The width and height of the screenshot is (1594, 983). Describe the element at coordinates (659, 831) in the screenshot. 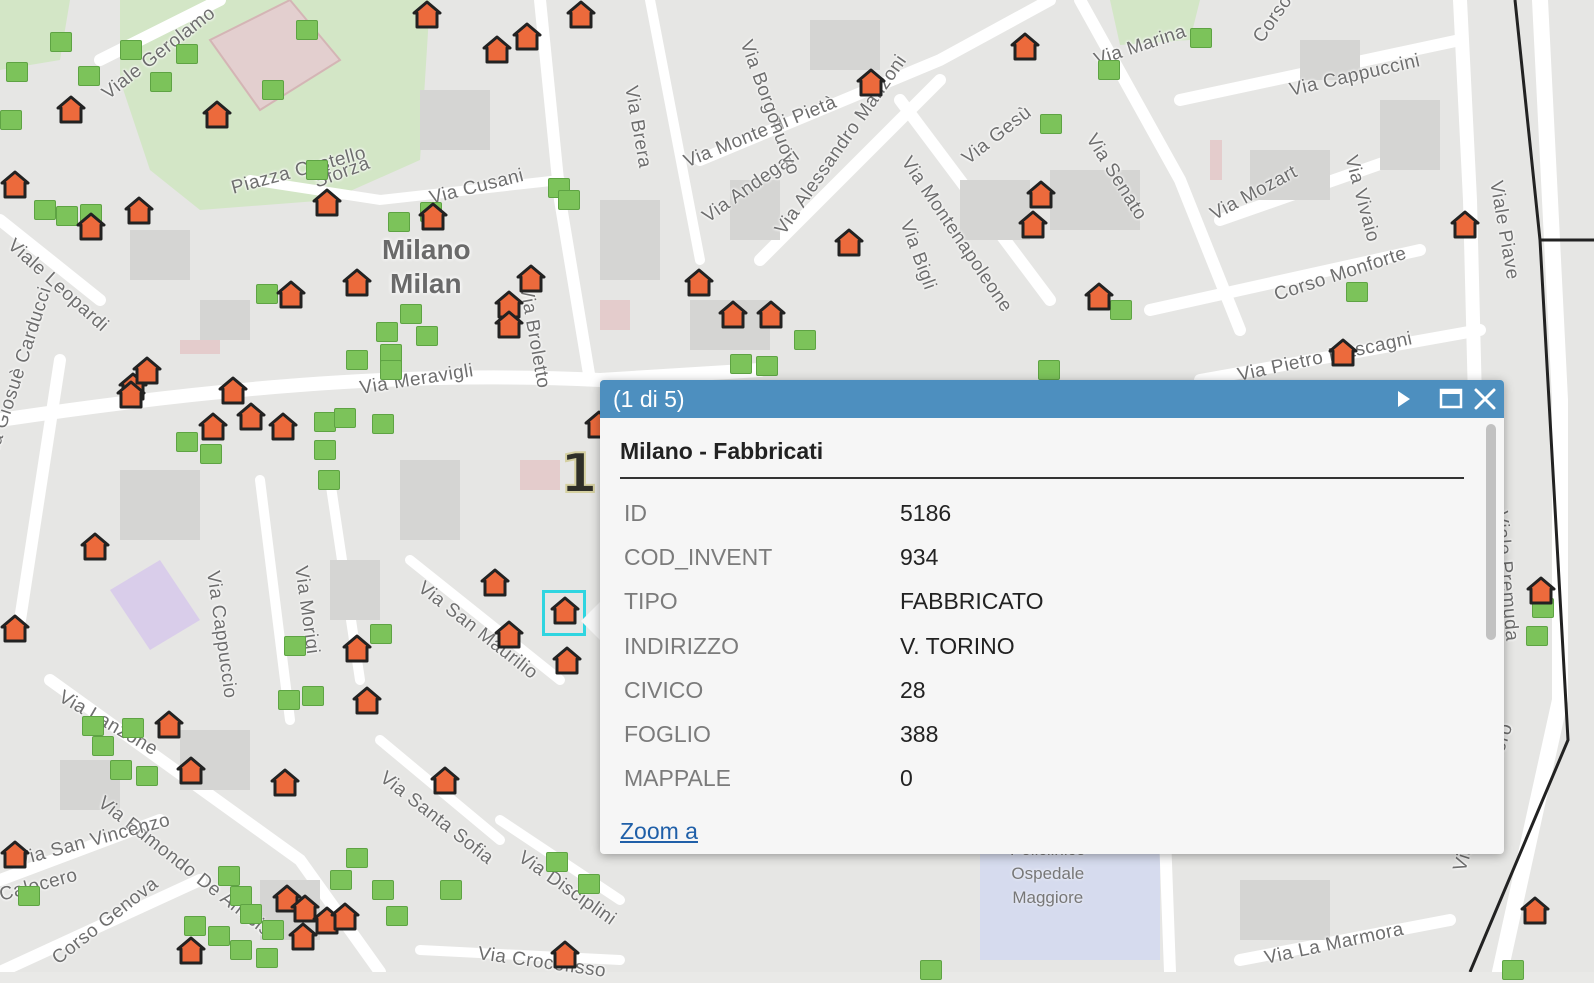

I see `zoom-to-link: Zoom a` at that location.